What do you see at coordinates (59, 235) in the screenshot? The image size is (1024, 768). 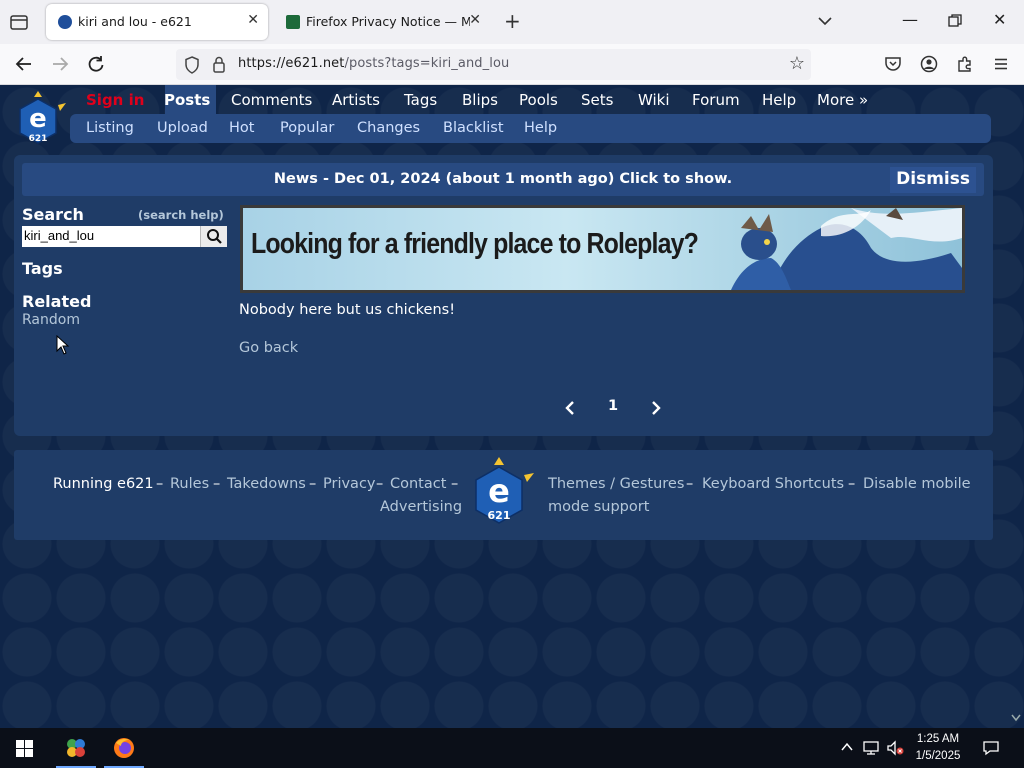 I see `search-input-value: kiri_and_lou` at bounding box center [59, 235].